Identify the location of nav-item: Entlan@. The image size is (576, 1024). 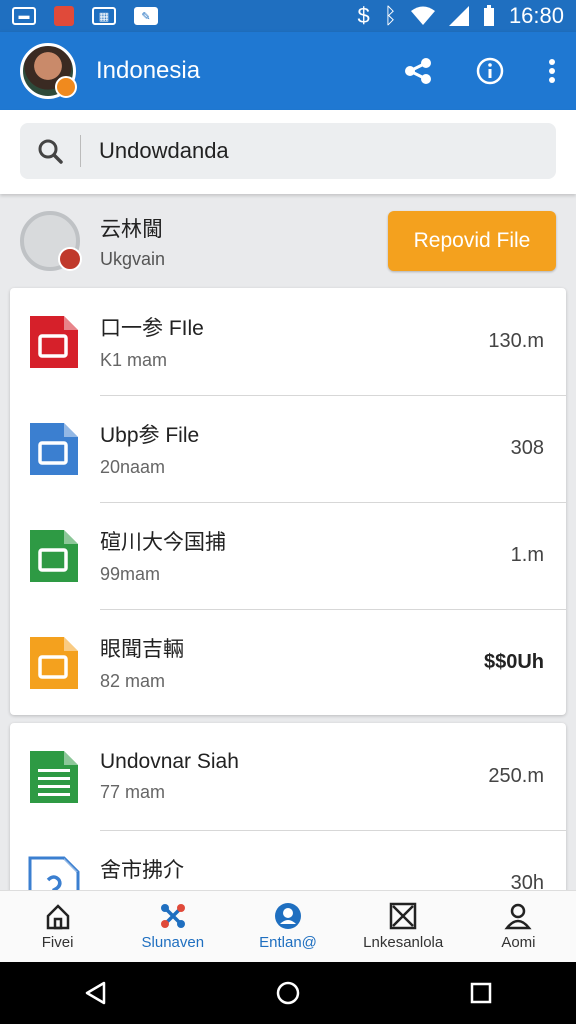
(287, 926).